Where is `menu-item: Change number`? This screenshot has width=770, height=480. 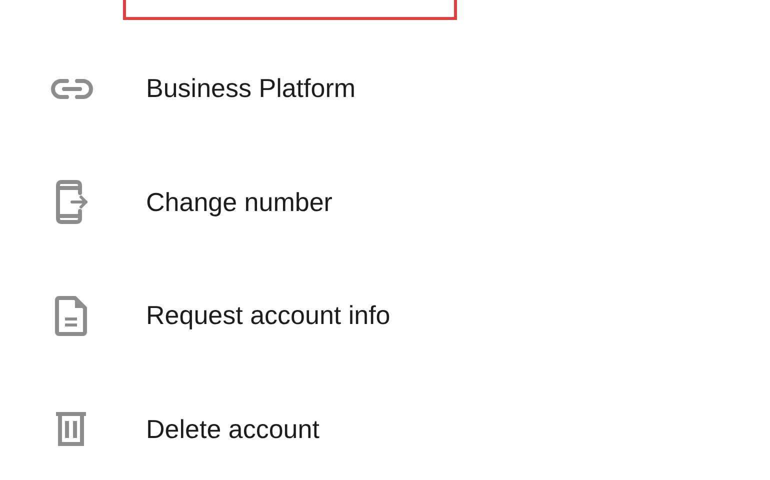 menu-item: Change number is located at coordinates (239, 202).